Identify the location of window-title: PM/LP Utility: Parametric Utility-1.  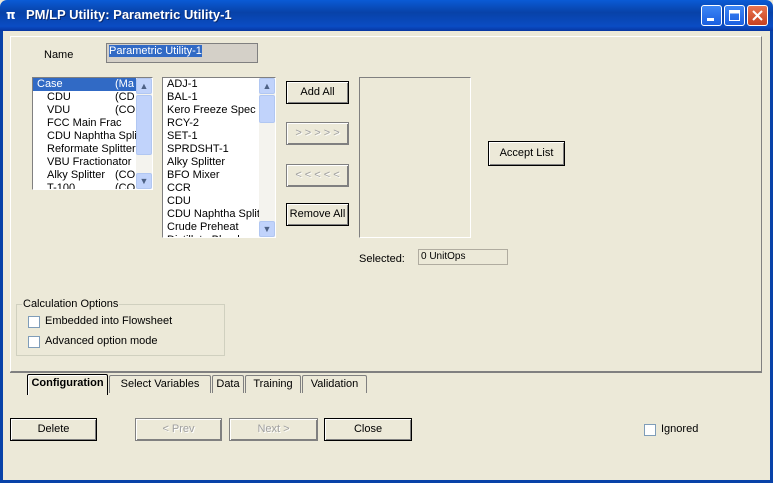
(129, 14).